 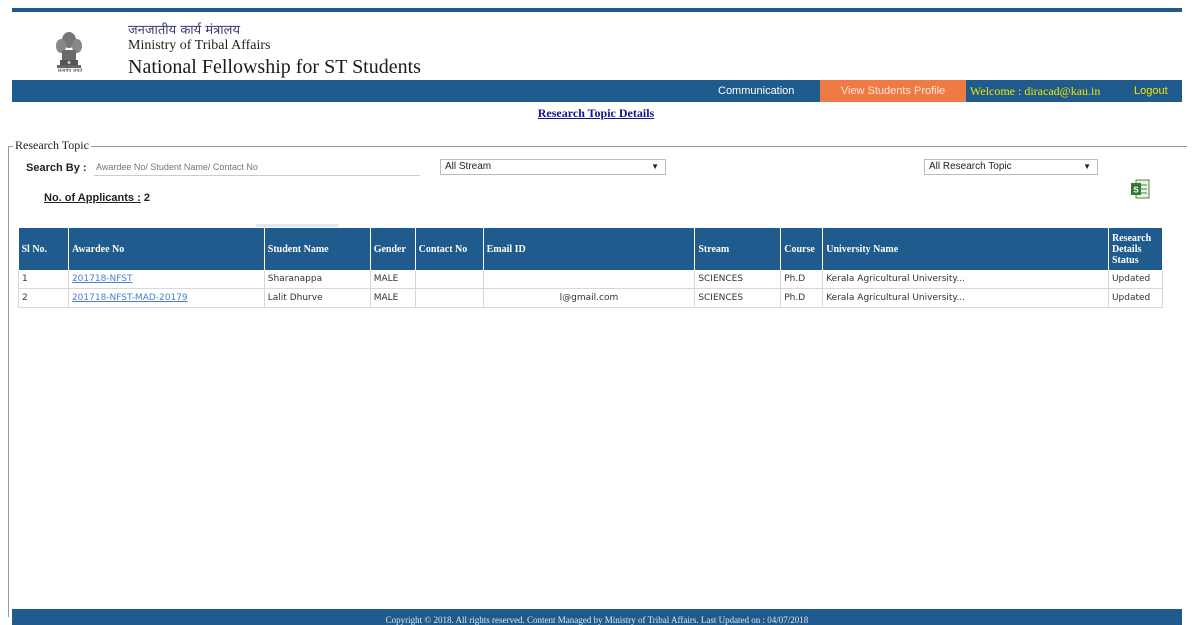 What do you see at coordinates (553, 167) in the screenshot?
I see `stream-select: All Stream ▼` at bounding box center [553, 167].